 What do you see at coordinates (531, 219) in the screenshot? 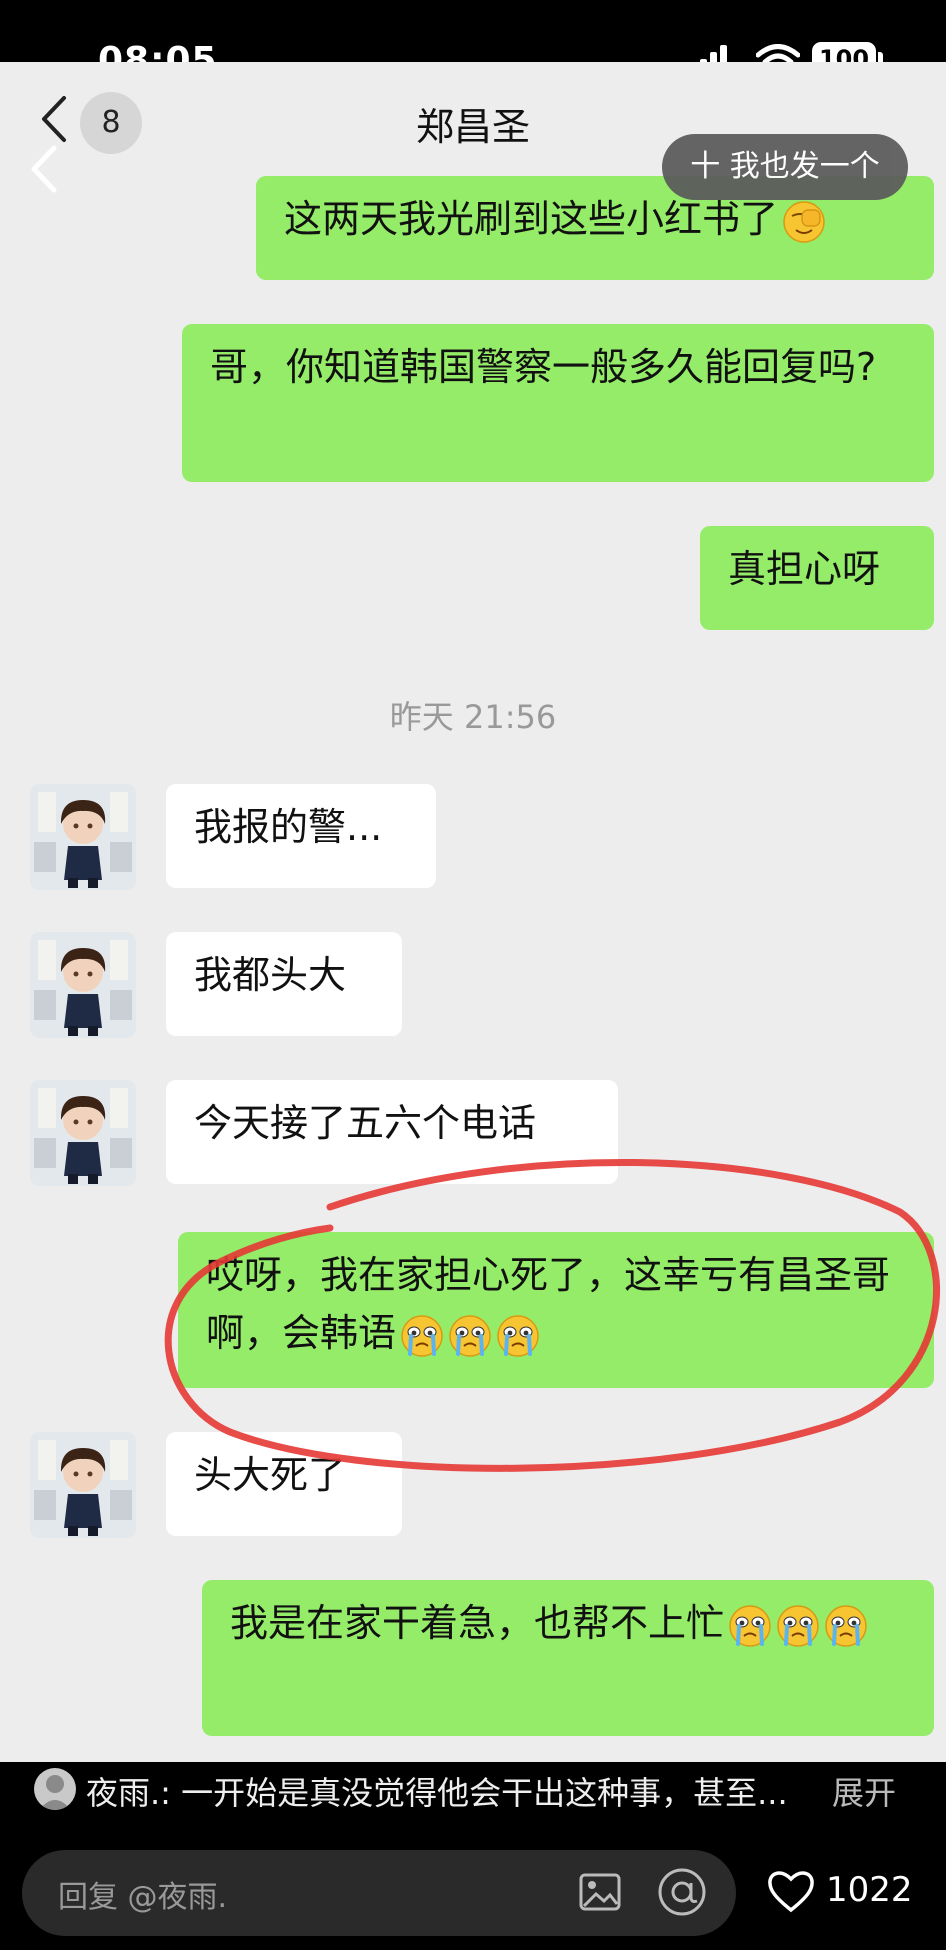
I see `message-text: 这两天我光刷到这些小红书了` at bounding box center [531, 219].